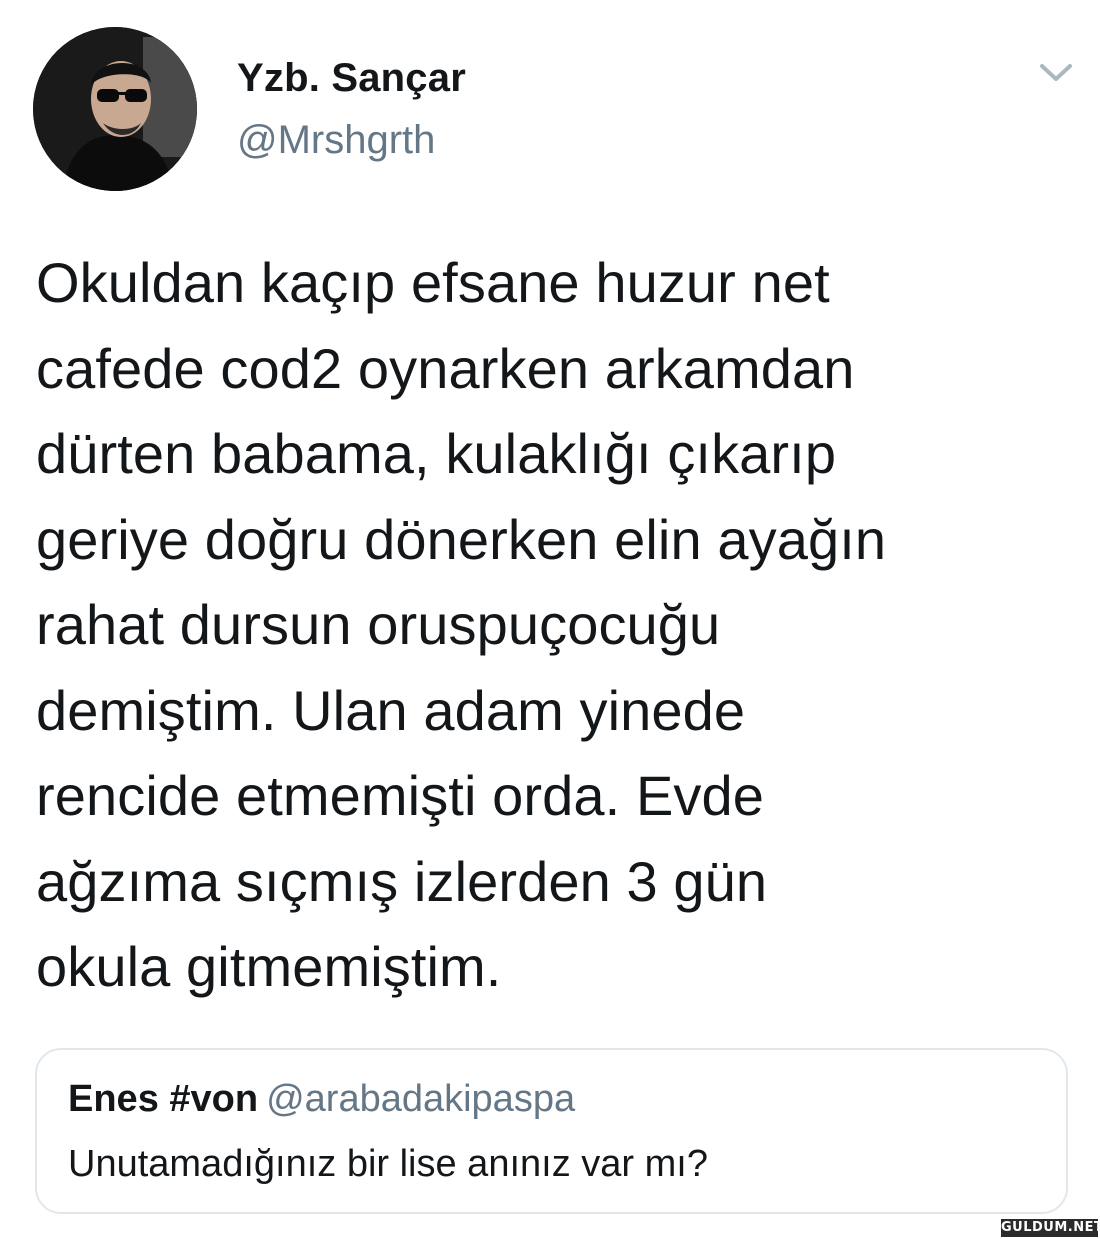 The image size is (1100, 1239). I want to click on tweet-text-line: okula gitmemiştim., so click(269, 966).